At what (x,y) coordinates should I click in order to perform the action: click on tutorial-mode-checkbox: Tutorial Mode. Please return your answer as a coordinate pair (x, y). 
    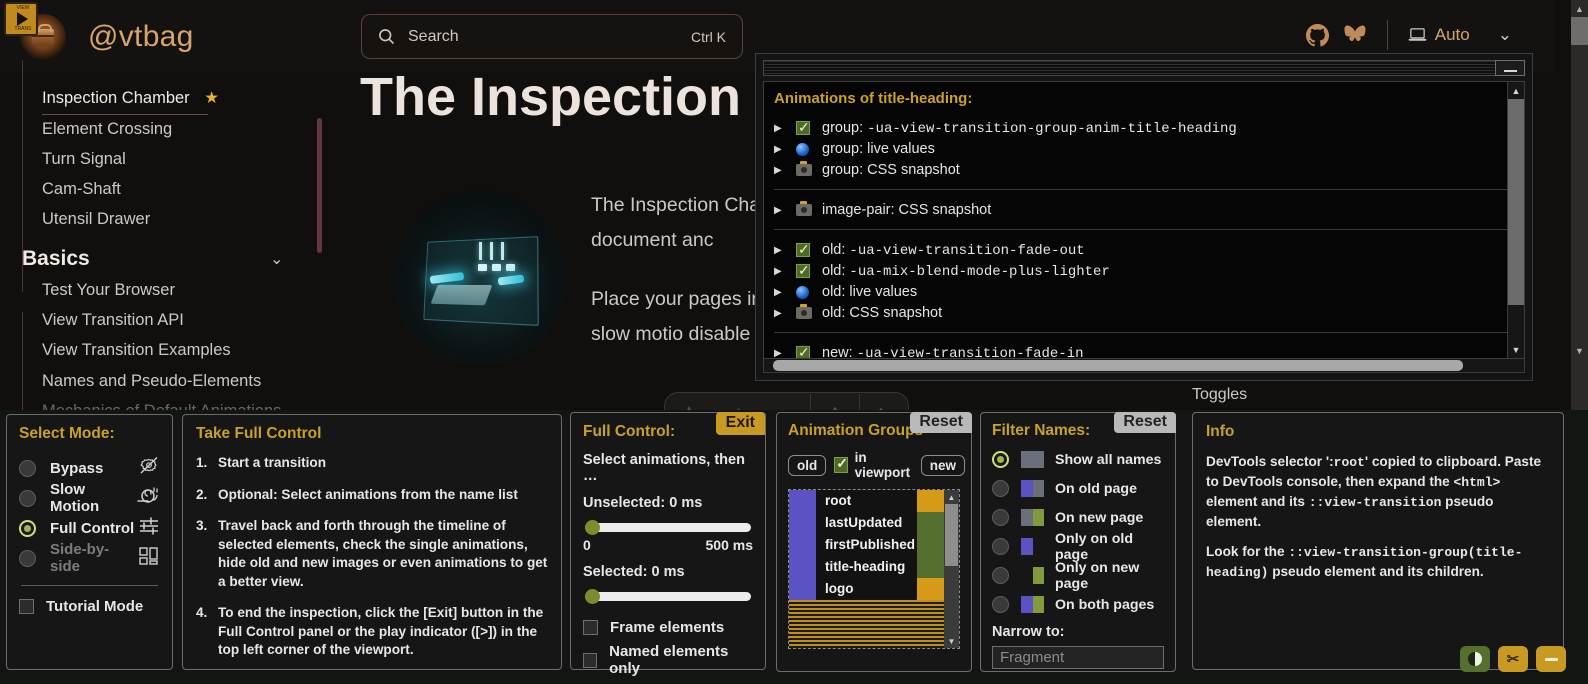
    Looking at the image, I should click on (89, 606).